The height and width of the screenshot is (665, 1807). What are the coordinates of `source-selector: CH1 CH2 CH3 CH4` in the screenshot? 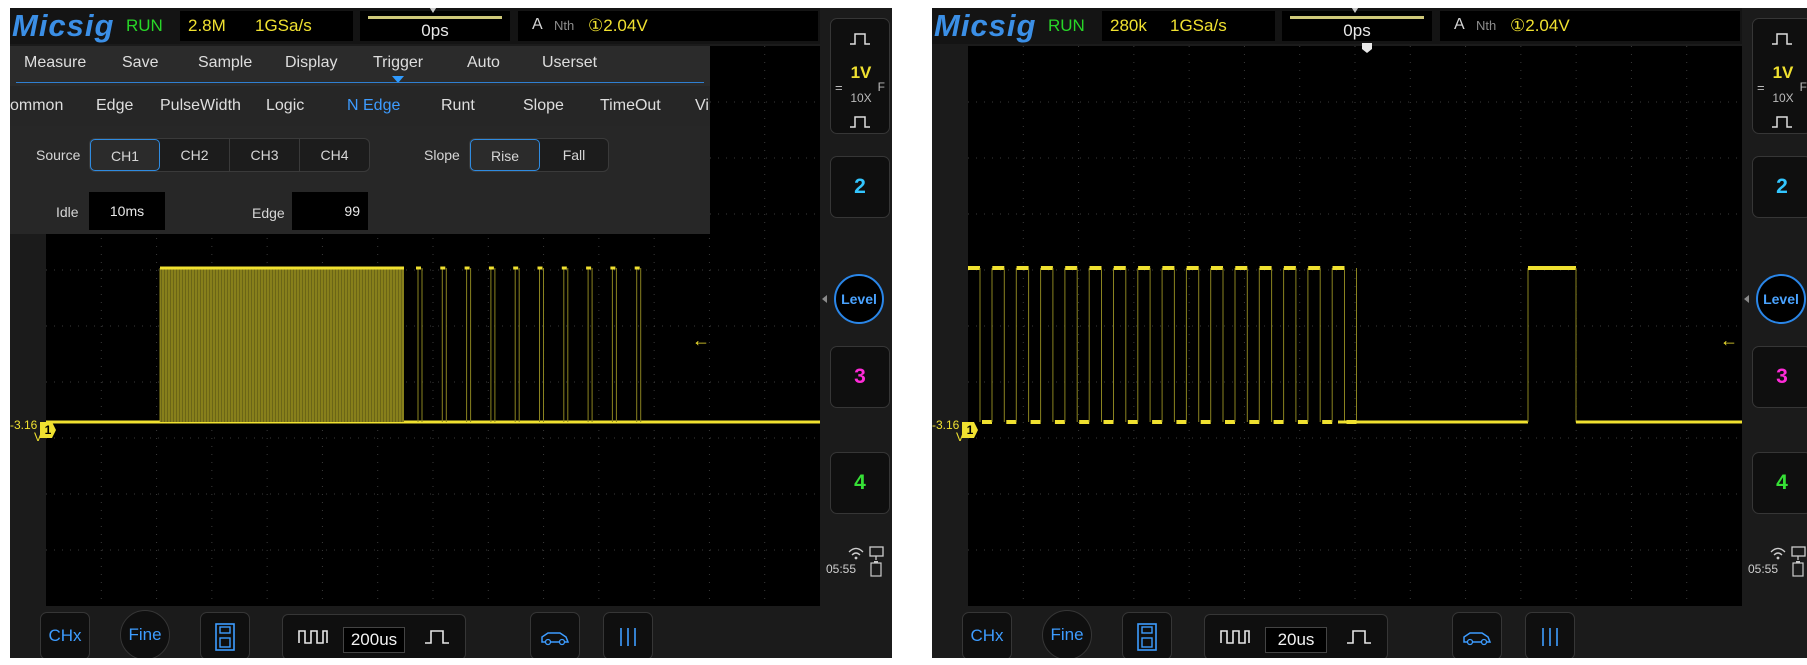 It's located at (229, 155).